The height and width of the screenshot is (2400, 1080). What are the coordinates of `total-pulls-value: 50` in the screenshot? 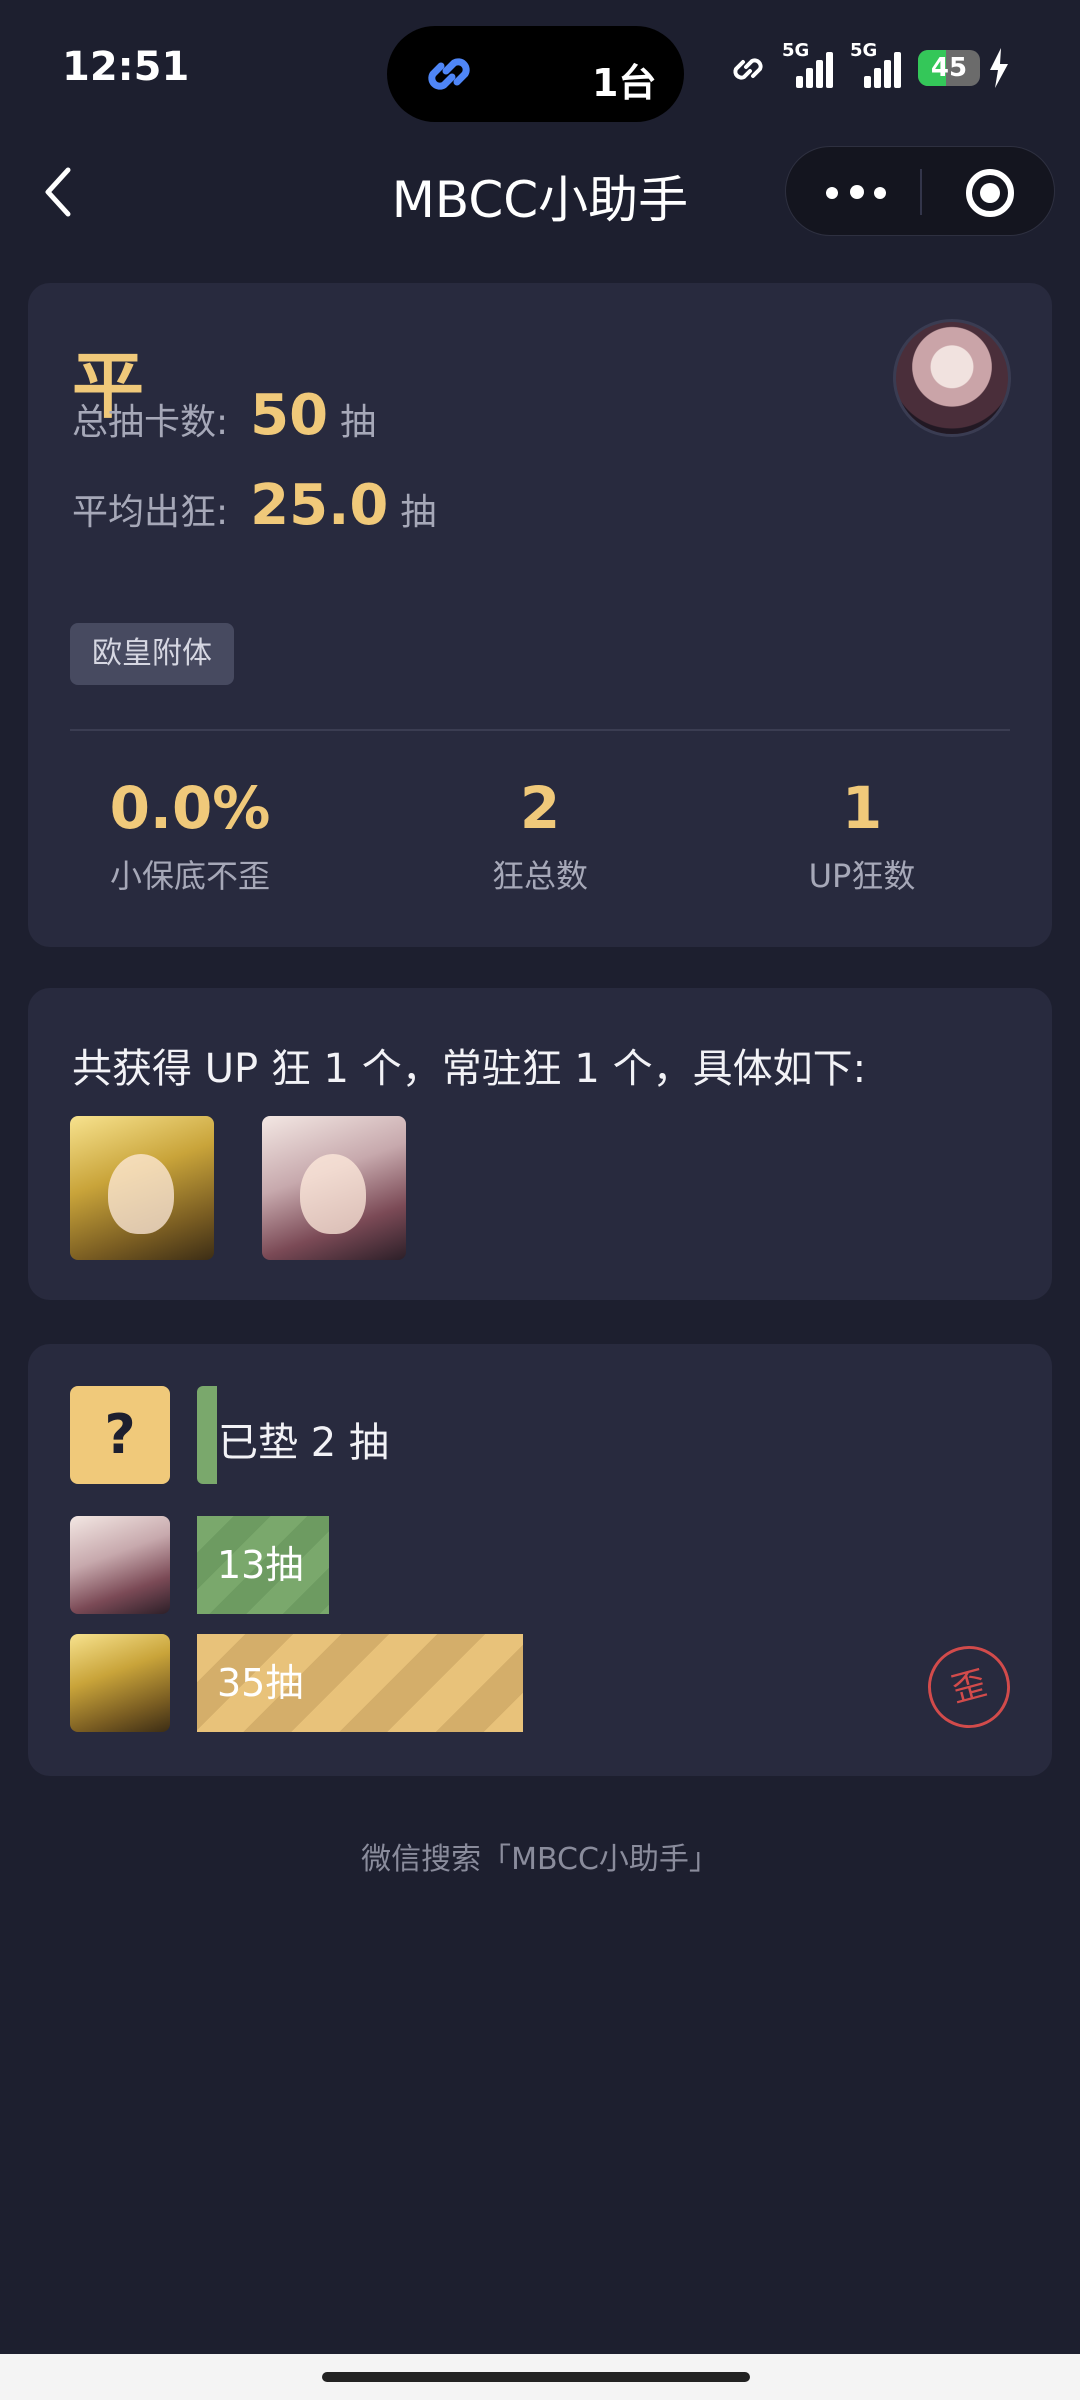 It's located at (289, 415).